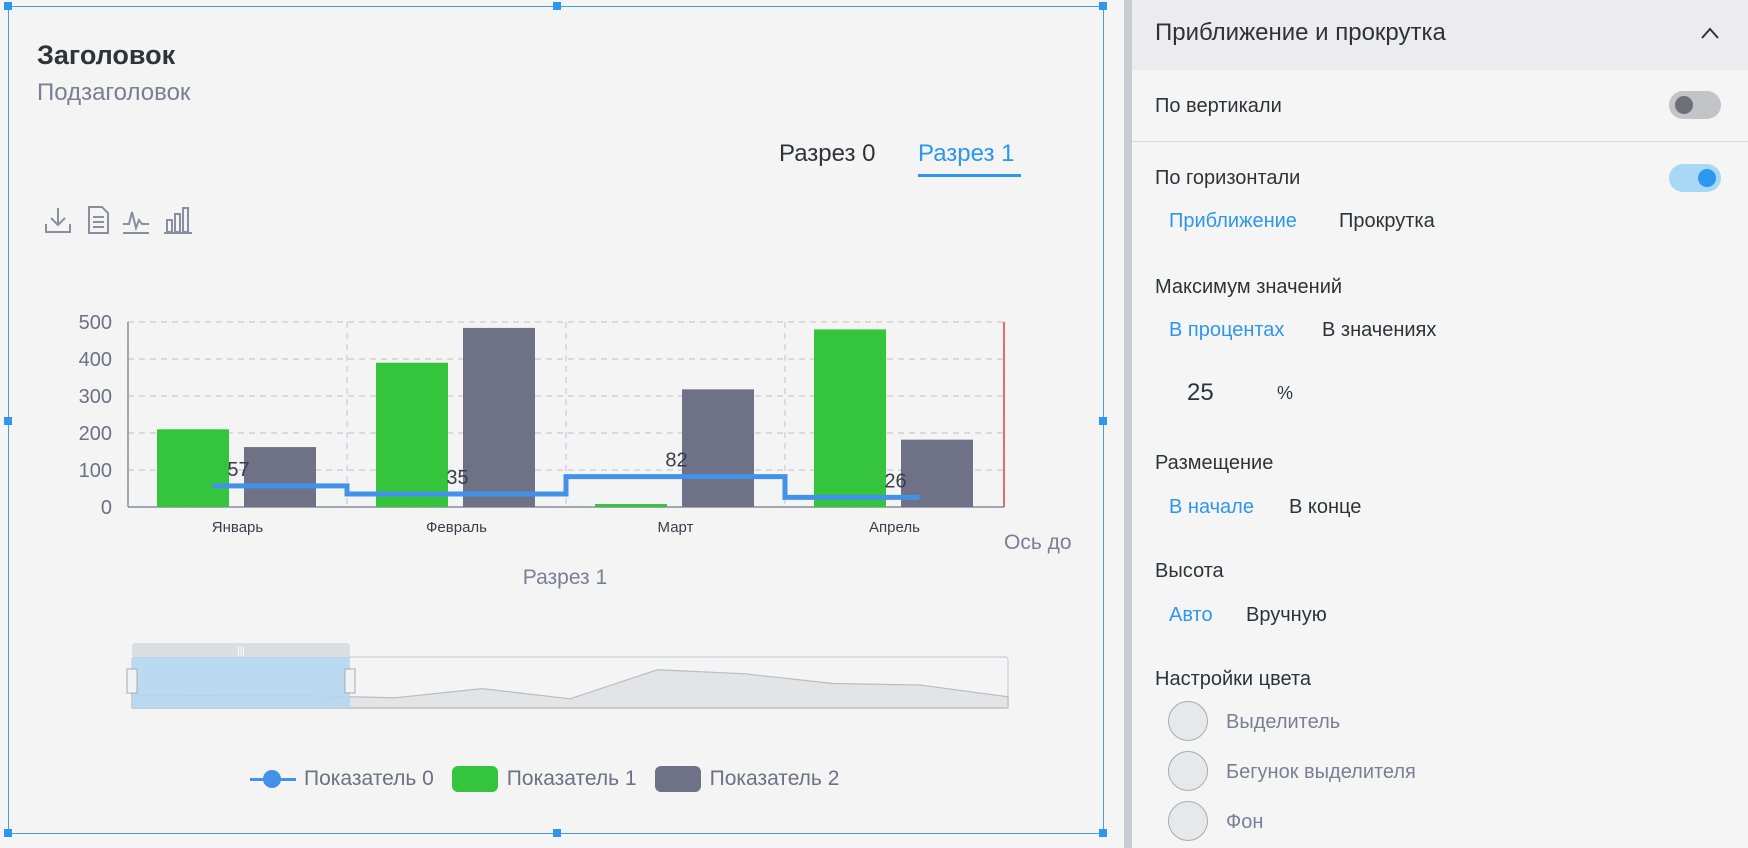 This screenshot has width=1748, height=848. Describe the element at coordinates (1379, 330) in the screenshot. I see `option-values: В значениях` at that location.